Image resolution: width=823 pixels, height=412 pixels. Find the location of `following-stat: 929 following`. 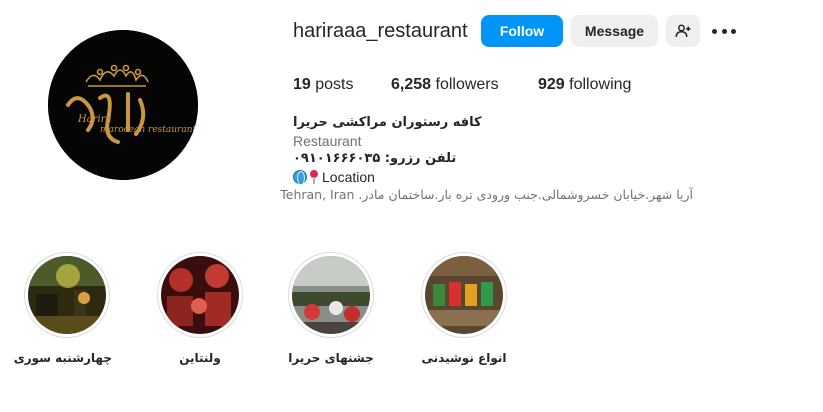

following-stat: 929 following is located at coordinates (584, 85).